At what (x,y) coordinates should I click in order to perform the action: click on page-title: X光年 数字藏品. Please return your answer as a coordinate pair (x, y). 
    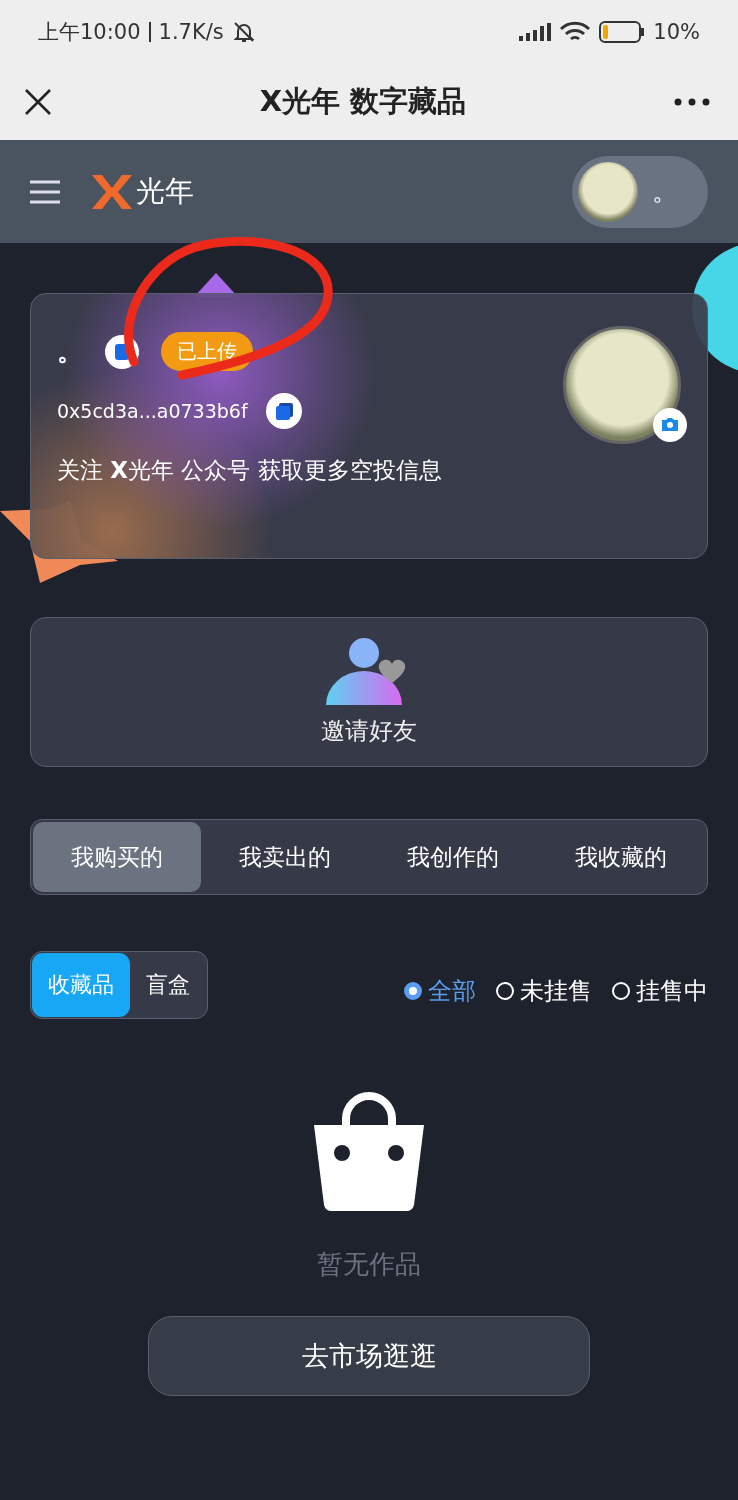
    Looking at the image, I should click on (363, 101).